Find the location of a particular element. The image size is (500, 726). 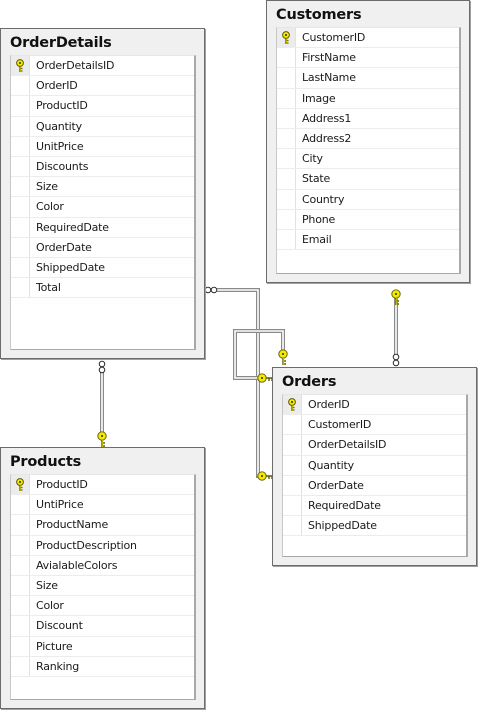

relationship-customers-orders is located at coordinates (396, 328).